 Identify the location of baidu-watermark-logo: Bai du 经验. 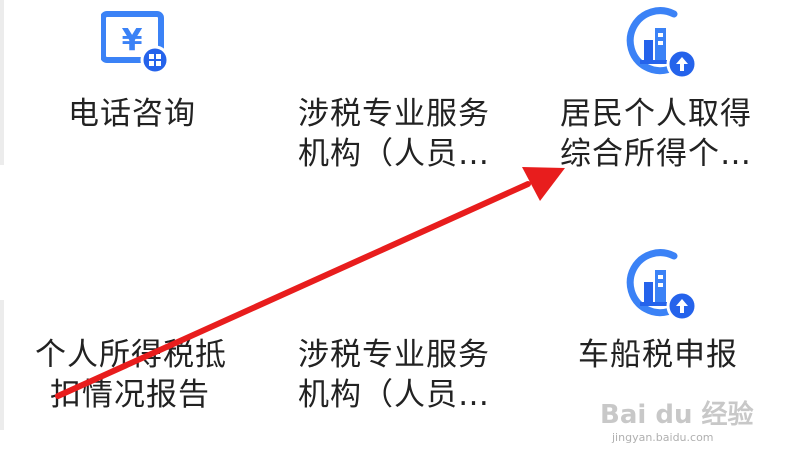
(680, 424).